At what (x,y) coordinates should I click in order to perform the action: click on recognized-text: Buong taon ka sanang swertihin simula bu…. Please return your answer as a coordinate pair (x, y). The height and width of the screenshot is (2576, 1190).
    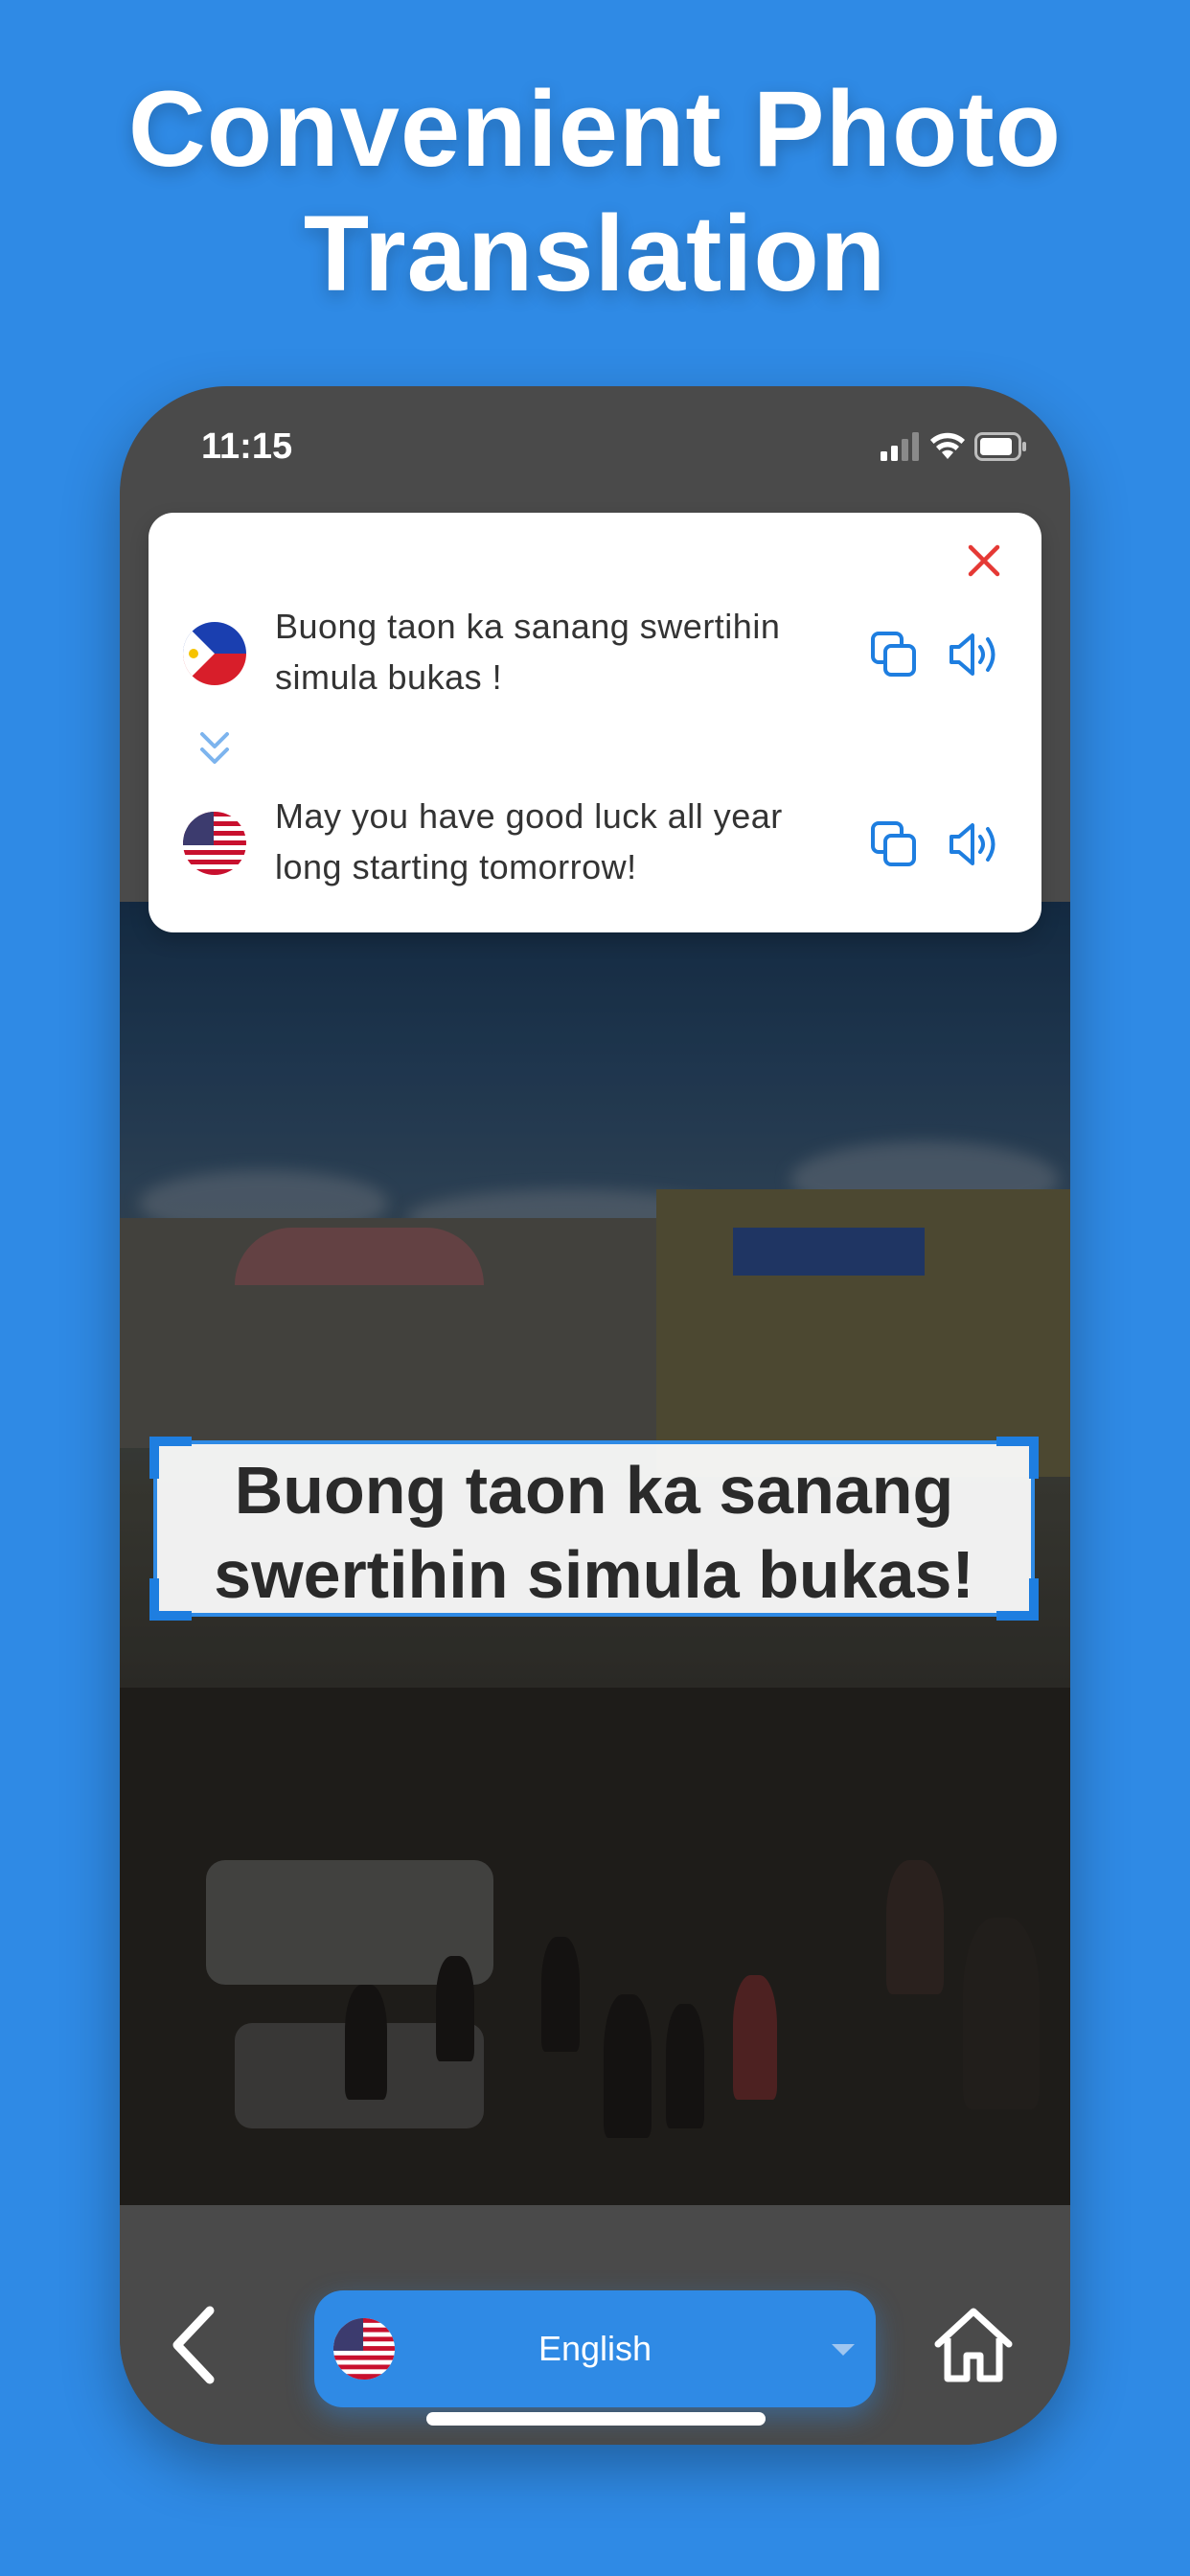
    Looking at the image, I should click on (594, 1532).